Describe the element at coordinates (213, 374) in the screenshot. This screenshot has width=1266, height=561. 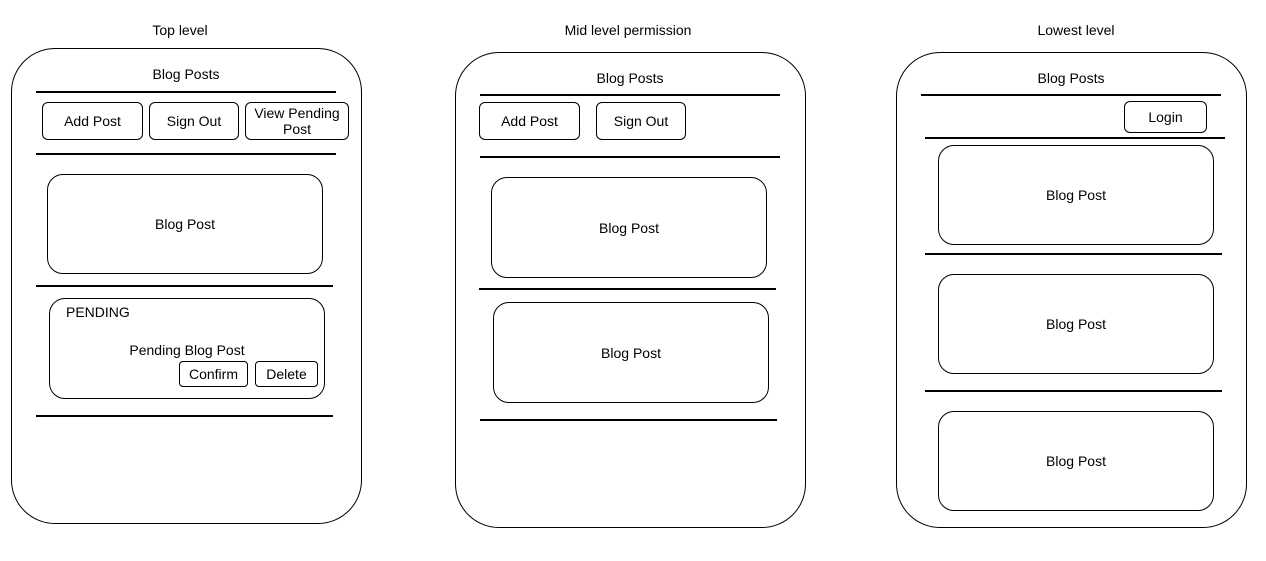
I see `confirm-button: Confirm` at that location.